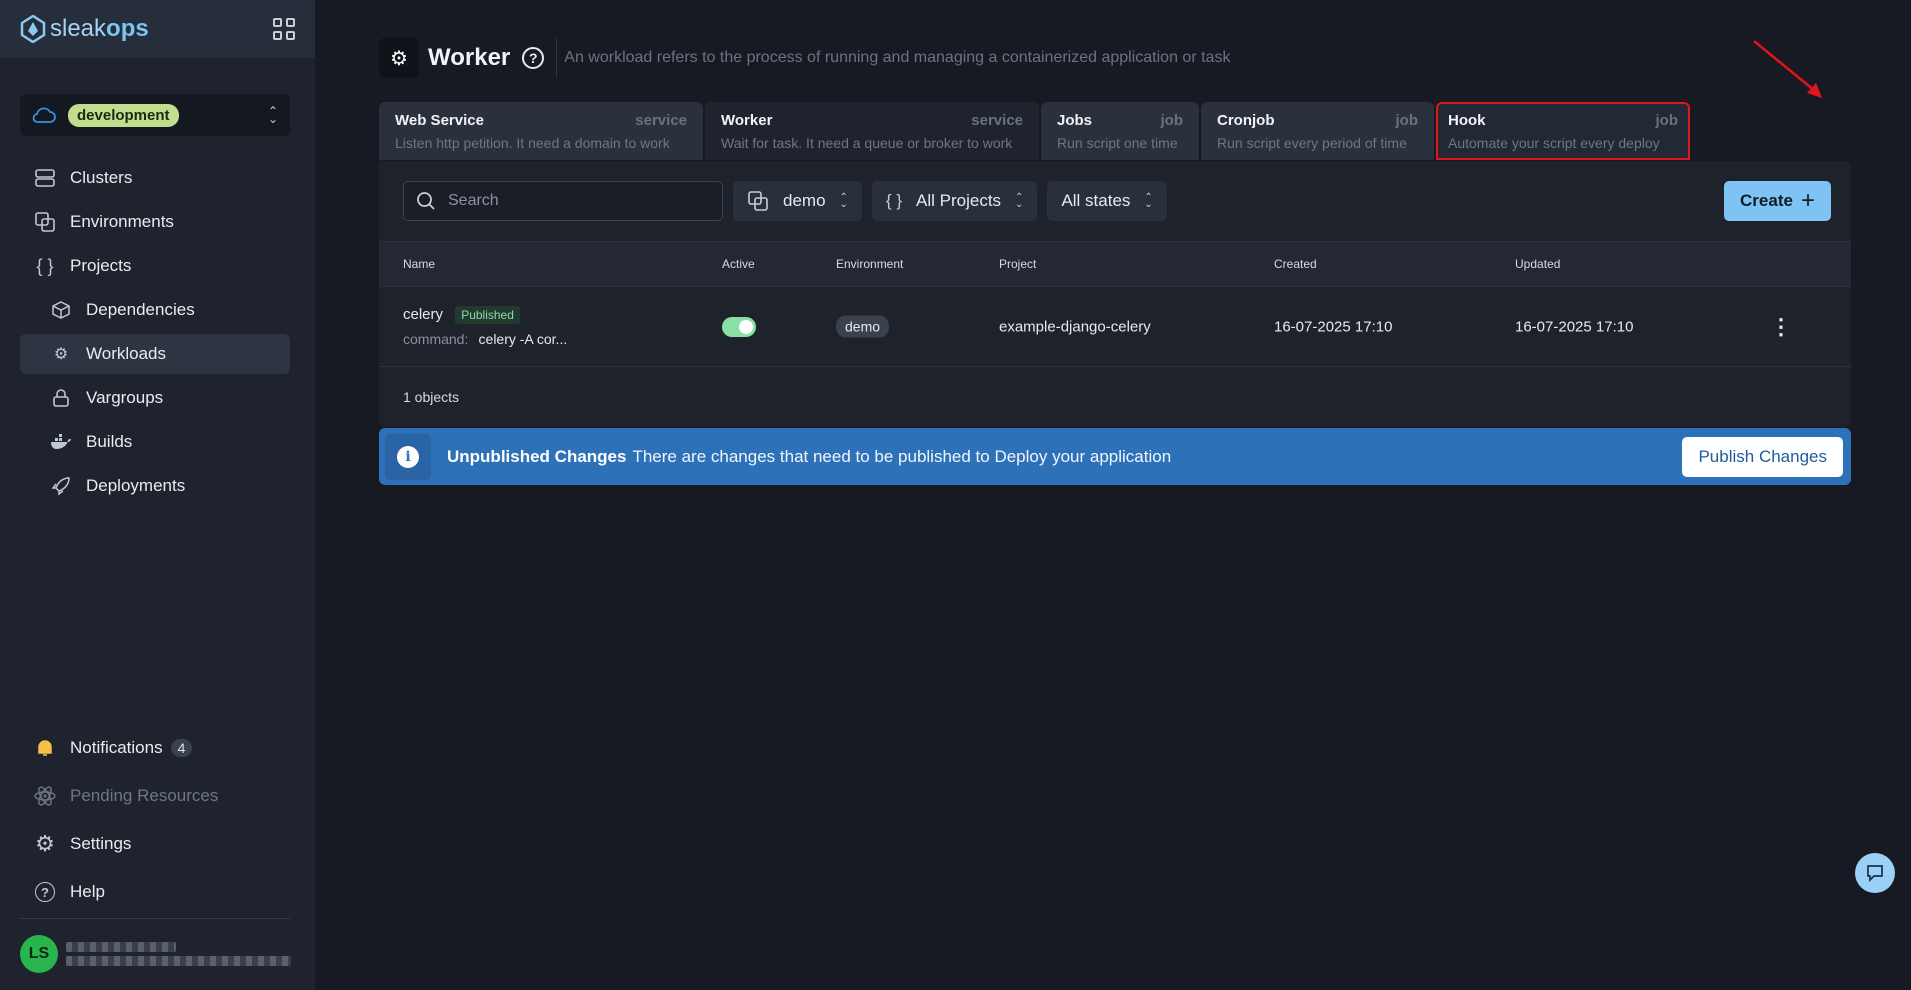 The height and width of the screenshot is (990, 1911). Describe the element at coordinates (1246, 120) in the screenshot. I see `tab-name: Cronjob` at that location.